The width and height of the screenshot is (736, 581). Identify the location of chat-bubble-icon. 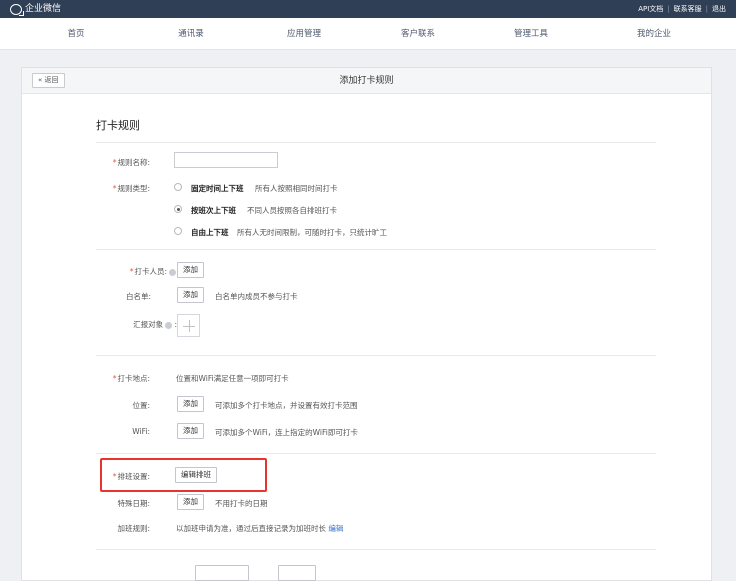
(17, 9).